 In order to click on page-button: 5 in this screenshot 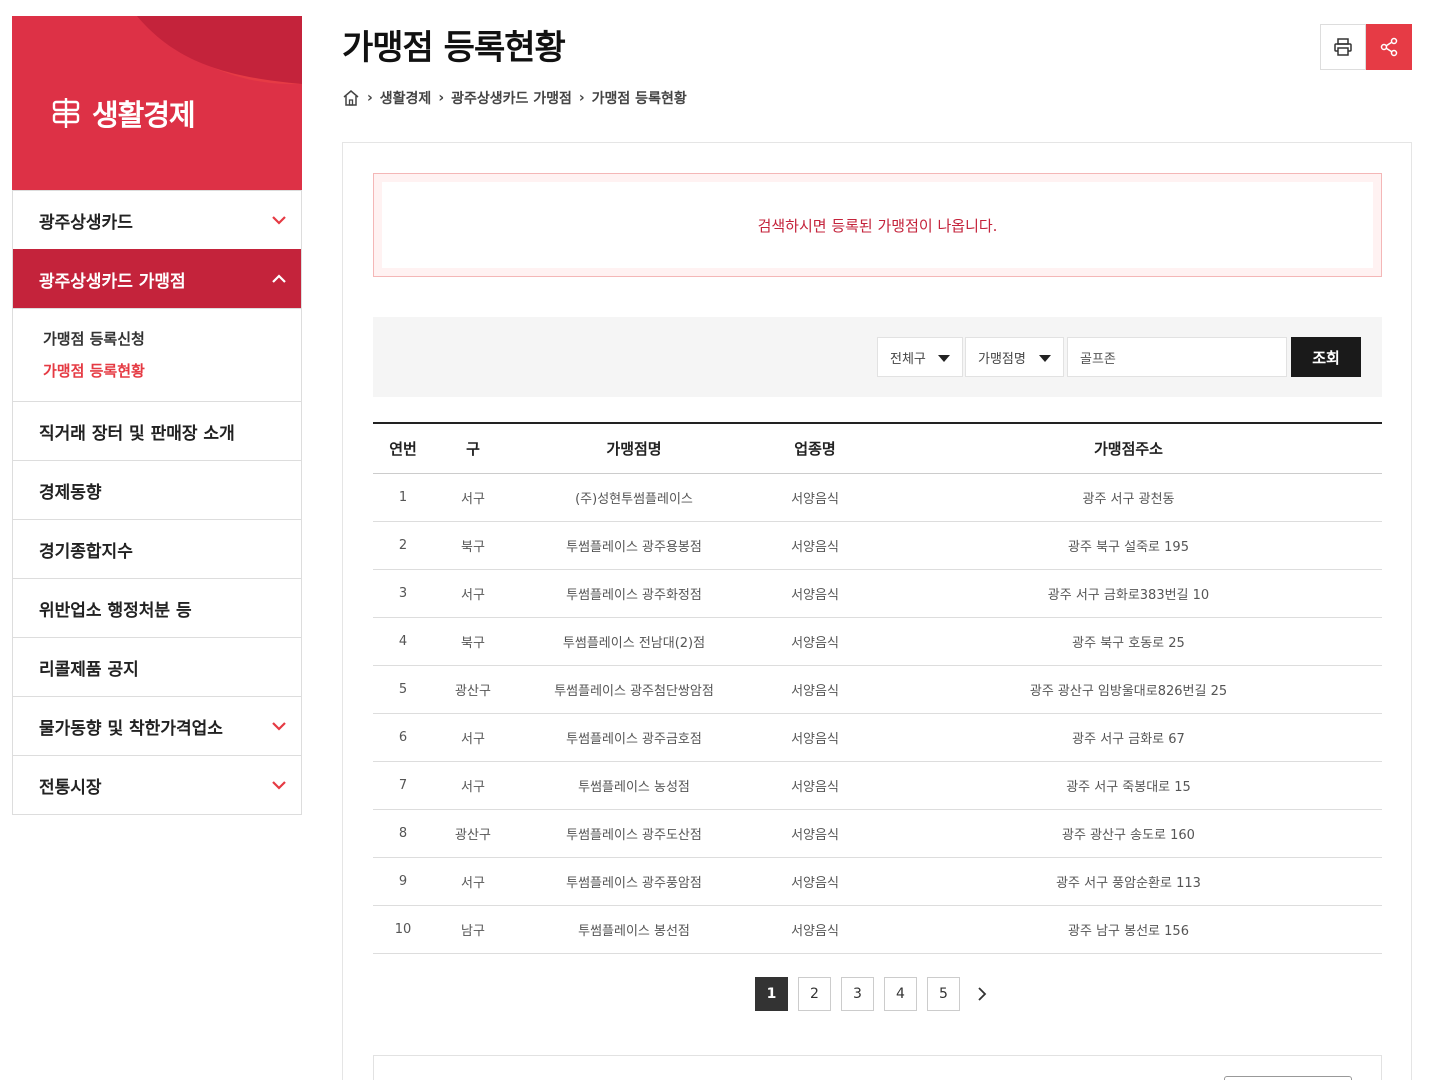, I will do `click(943, 994)`.